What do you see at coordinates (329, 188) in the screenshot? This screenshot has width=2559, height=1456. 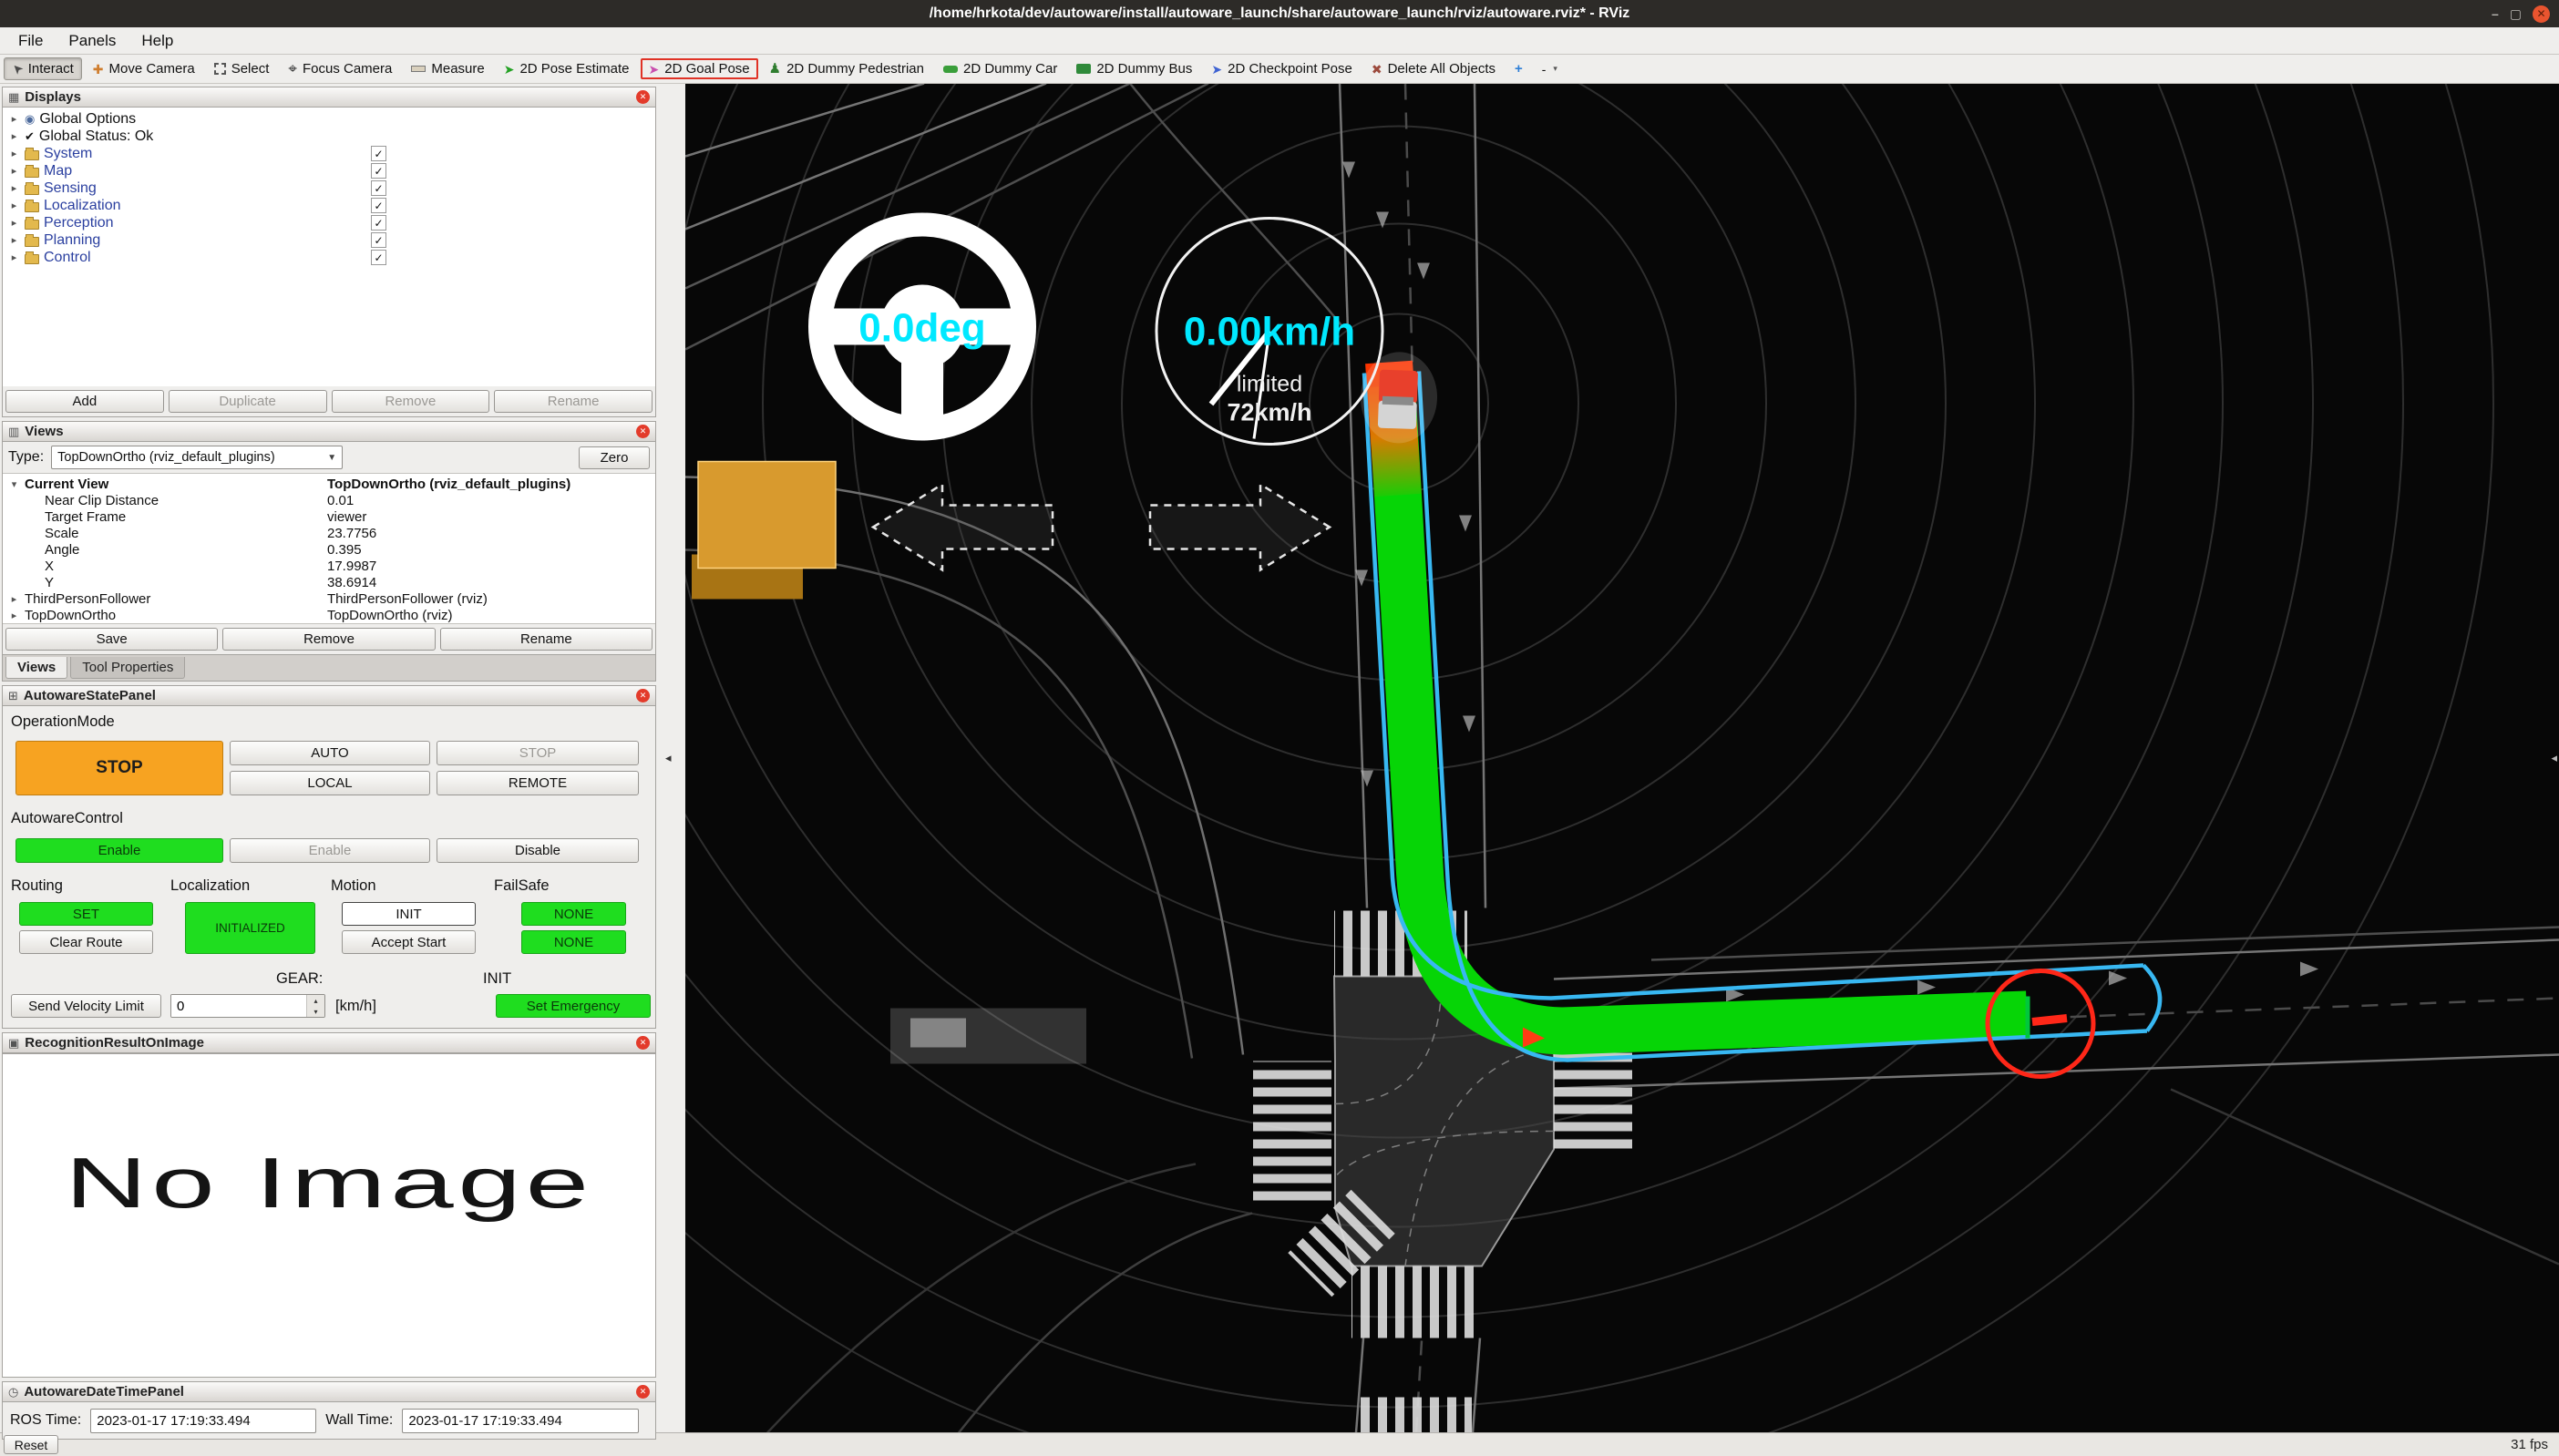 I see `display-row-sensing: ▸ Sensing ✓` at bounding box center [329, 188].